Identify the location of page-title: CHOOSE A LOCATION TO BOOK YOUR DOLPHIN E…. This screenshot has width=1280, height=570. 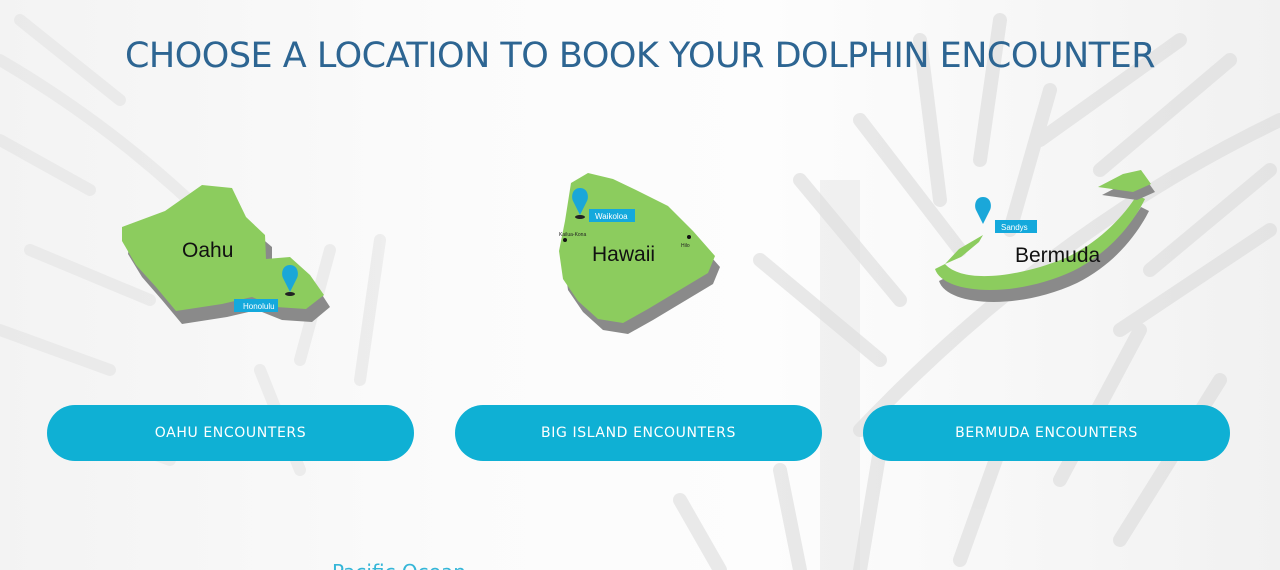
(640, 56).